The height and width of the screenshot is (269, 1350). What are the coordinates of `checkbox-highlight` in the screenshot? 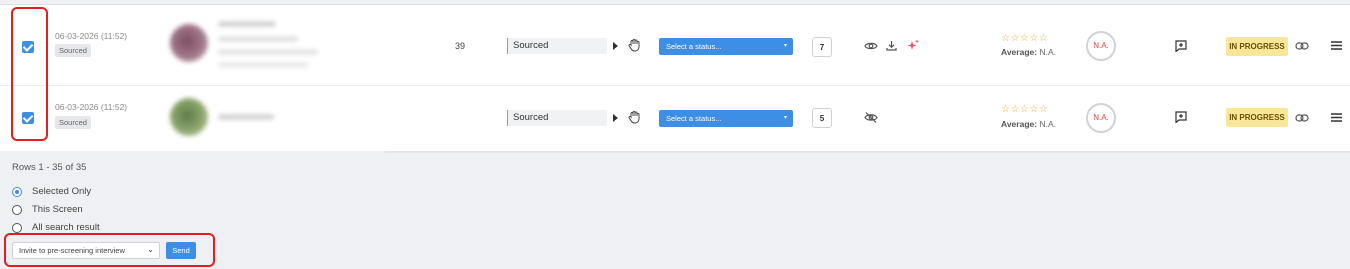 It's located at (29, 74).